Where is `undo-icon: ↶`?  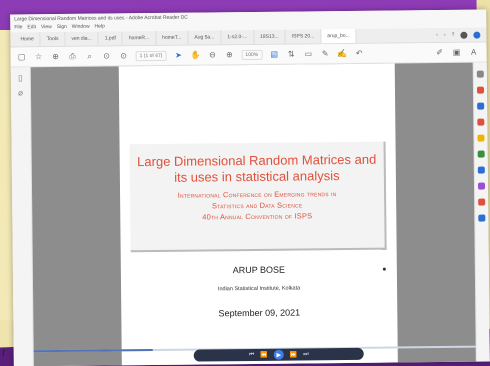 undo-icon: ↶ is located at coordinates (359, 53).